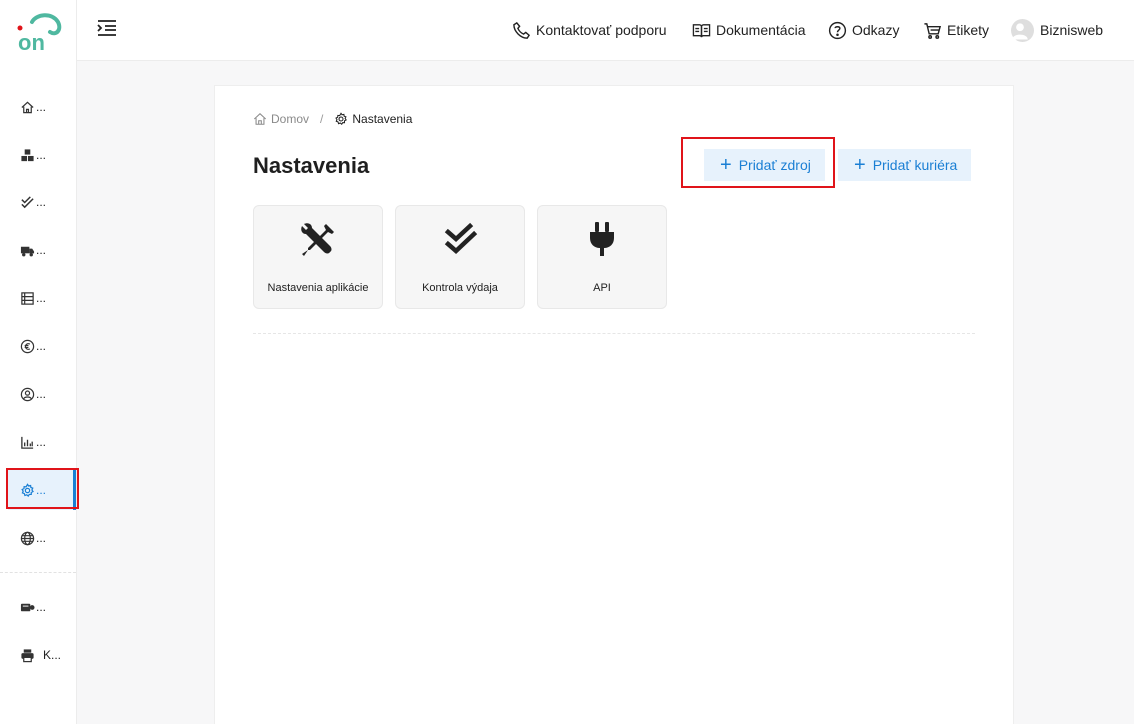 The height and width of the screenshot is (724, 1134). What do you see at coordinates (382, 119) in the screenshot?
I see `breadcrumb-current-label: Nastavenia` at bounding box center [382, 119].